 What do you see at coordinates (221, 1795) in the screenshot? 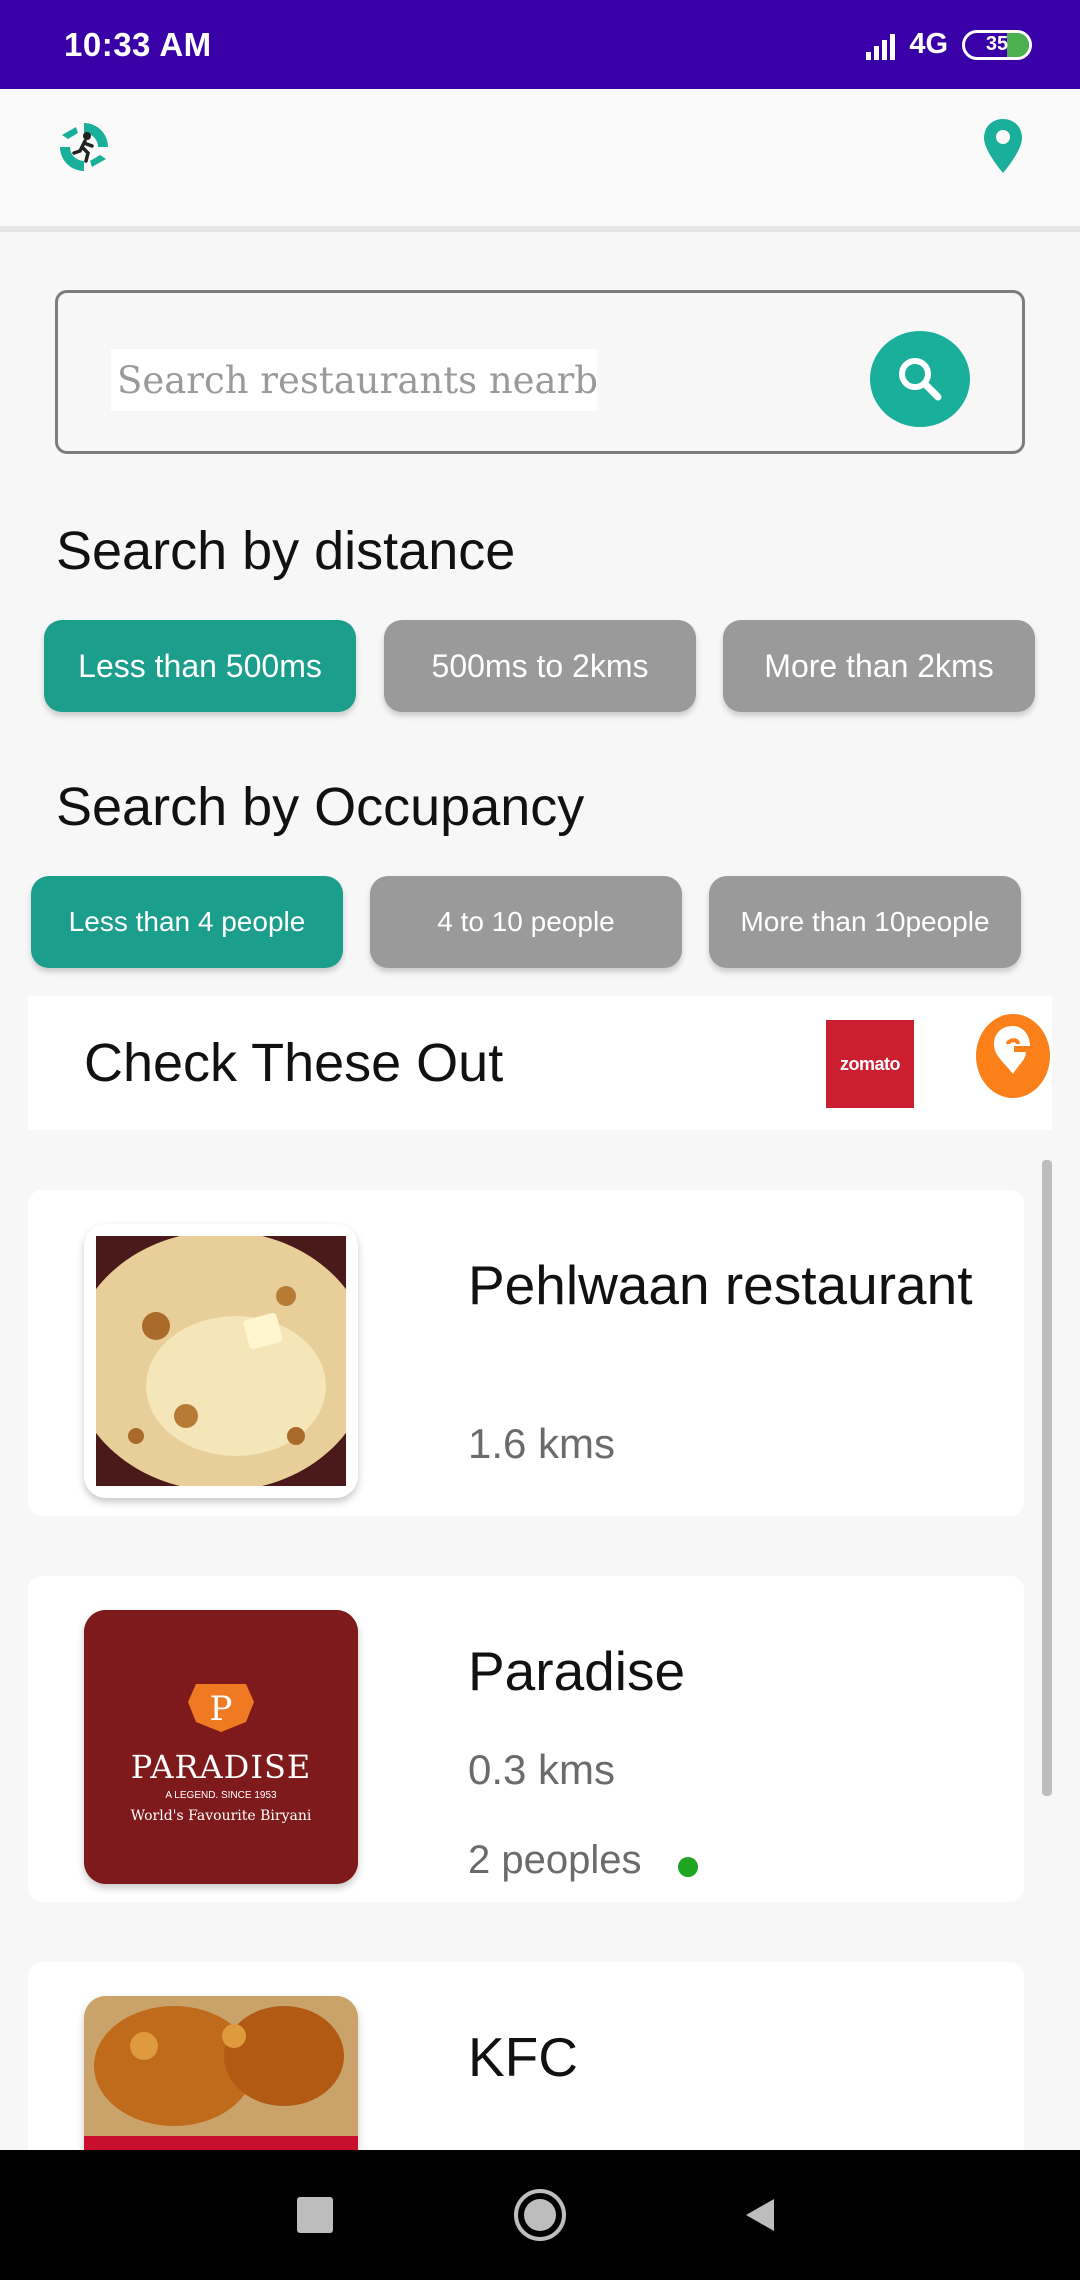
I see `svg-text: A LEGEND. SINCE 1953` at bounding box center [221, 1795].